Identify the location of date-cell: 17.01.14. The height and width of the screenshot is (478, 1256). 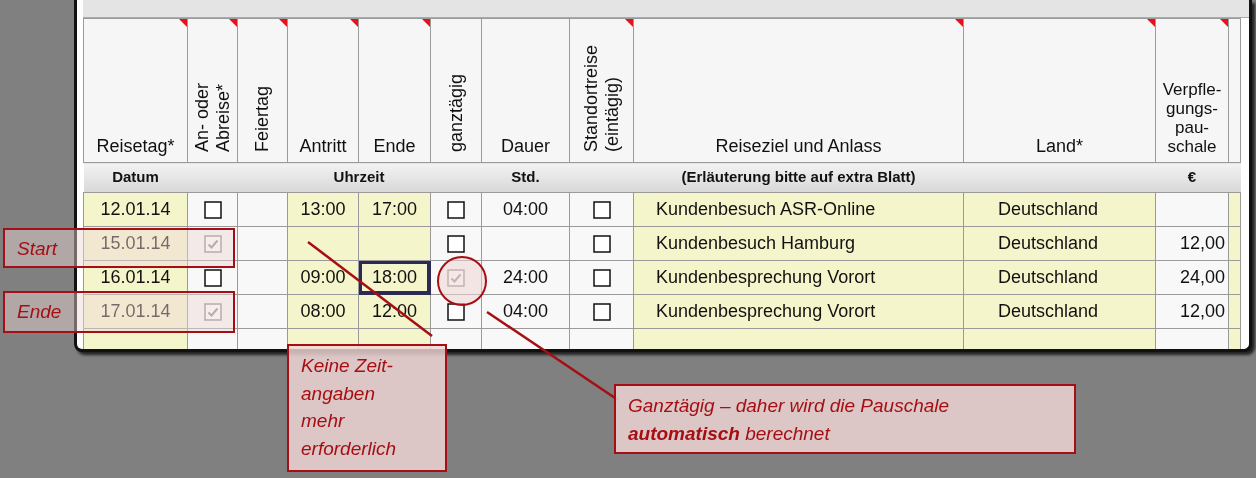
(135, 311).